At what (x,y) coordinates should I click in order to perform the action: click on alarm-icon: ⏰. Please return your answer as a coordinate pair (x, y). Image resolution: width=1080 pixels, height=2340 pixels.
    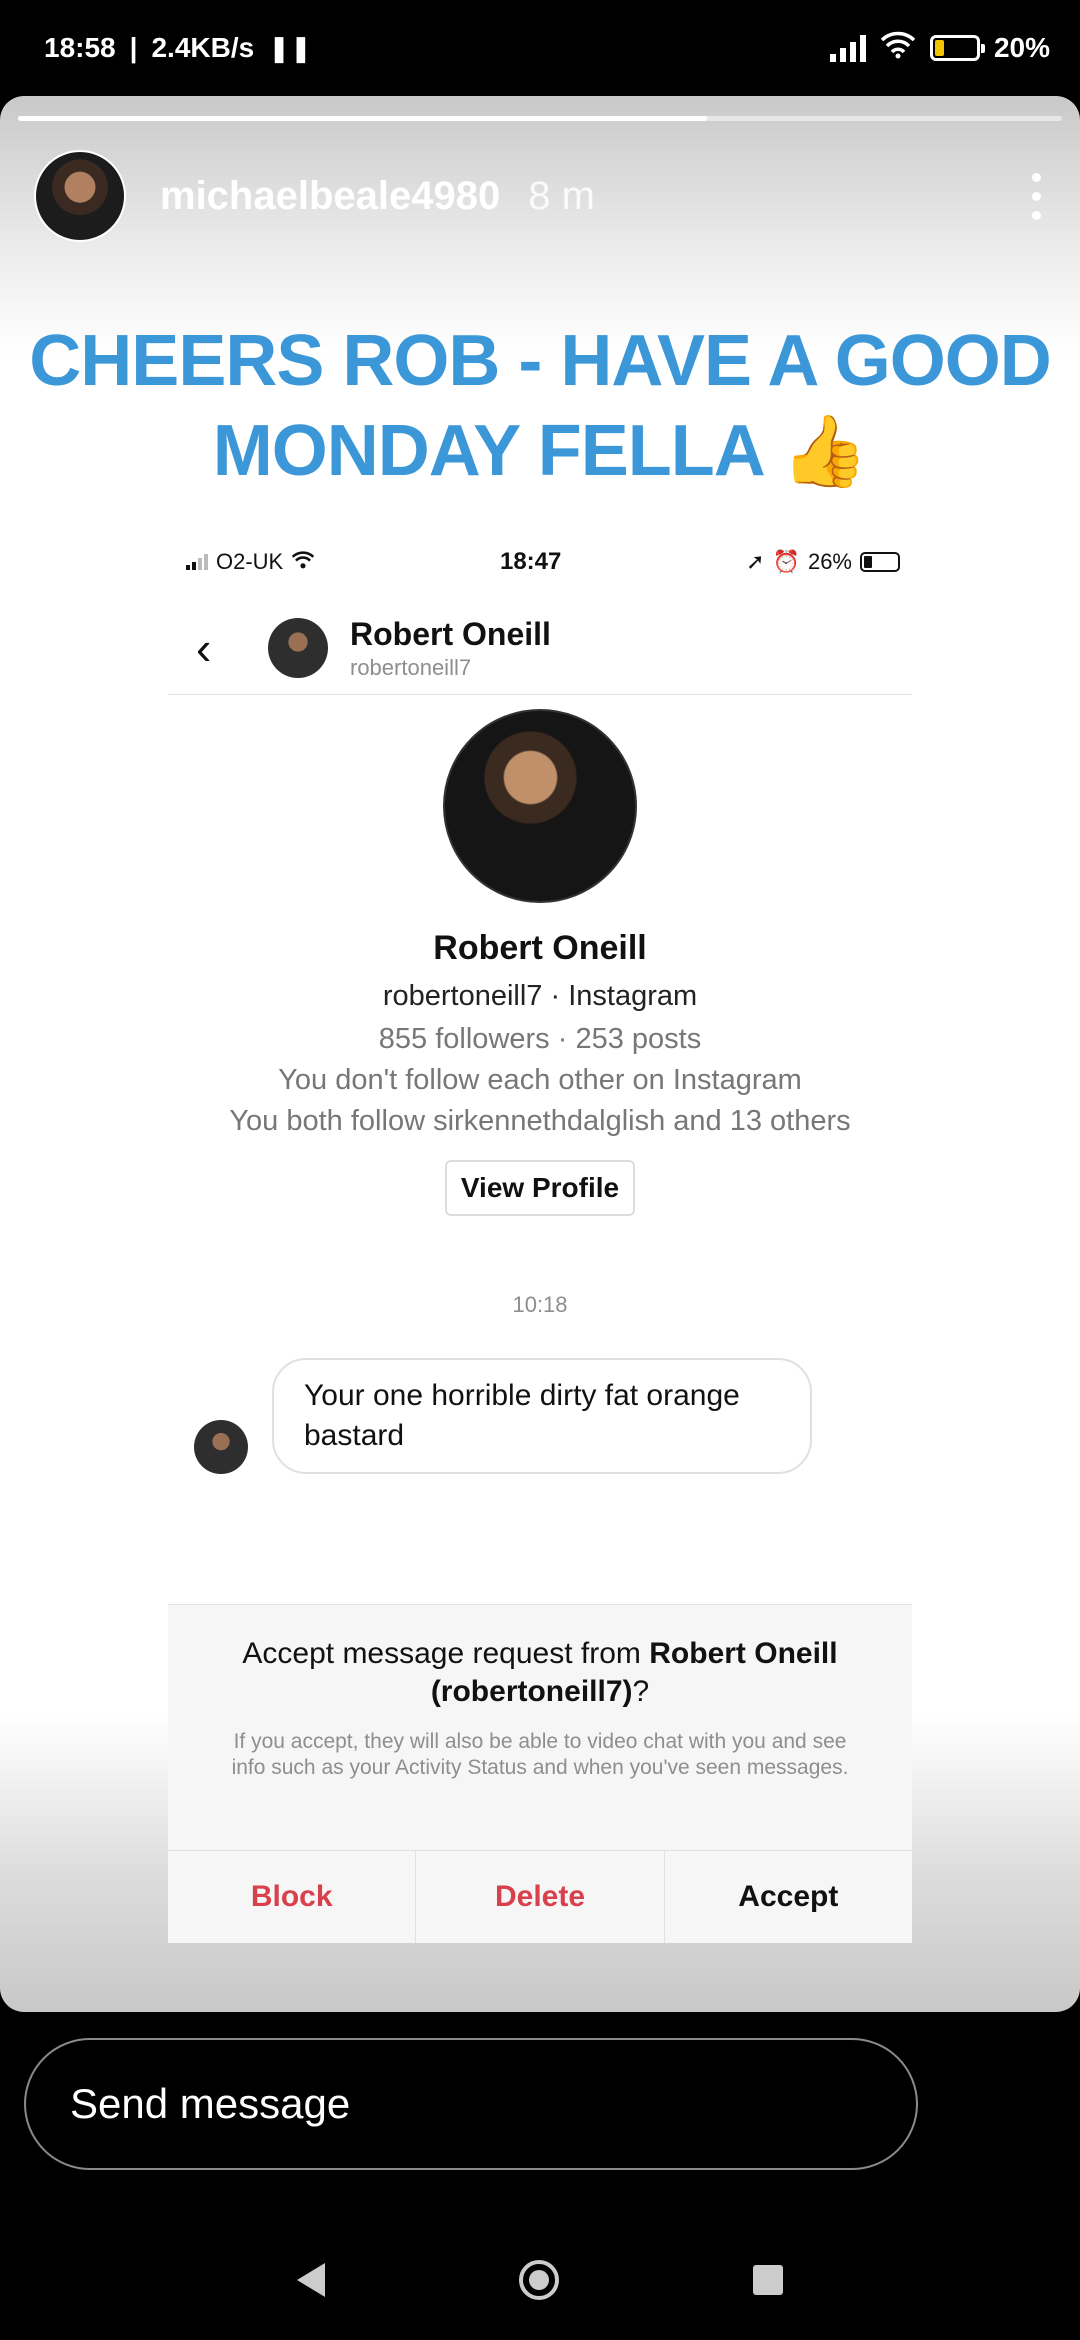
    Looking at the image, I should click on (786, 561).